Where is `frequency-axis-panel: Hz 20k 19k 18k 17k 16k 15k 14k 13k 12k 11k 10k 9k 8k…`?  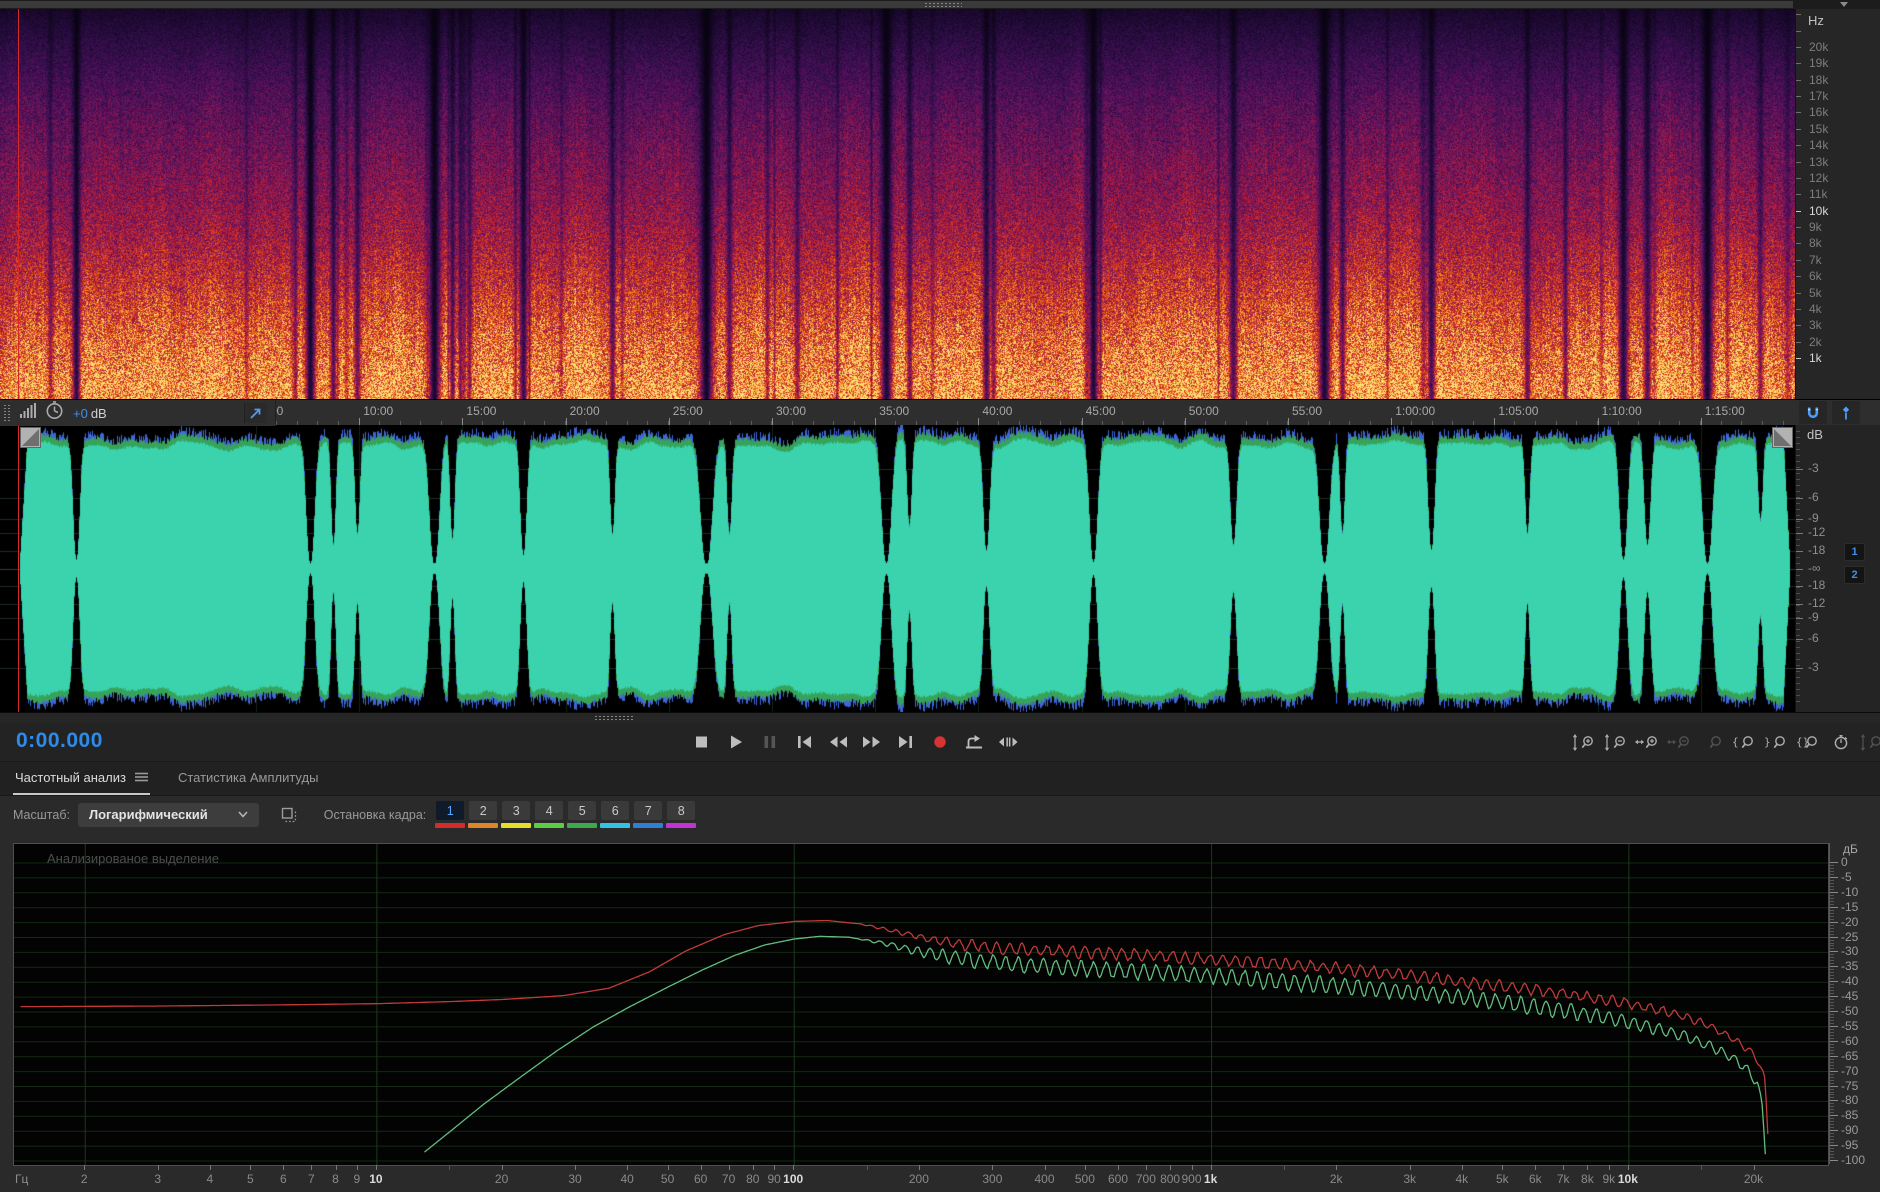
frequency-axis-panel: Hz 20k 19k 18k 17k 16k 15k 14k 13k 12k 11k 10k 9k 8k… is located at coordinates (1837, 204).